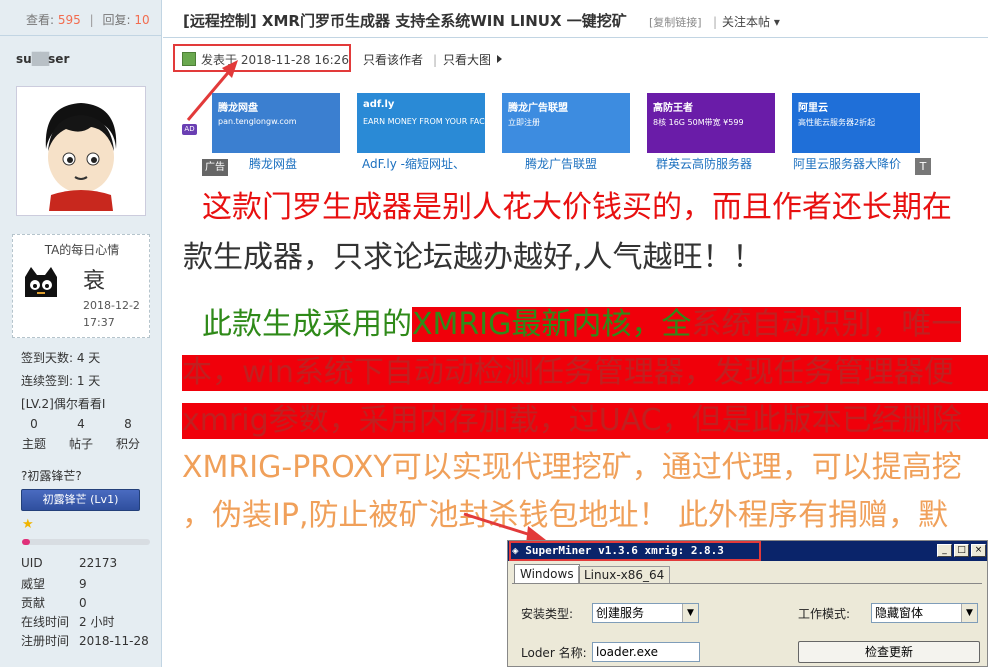 Image resolution: width=988 pixels, height=667 pixels. What do you see at coordinates (28, 524) in the screenshot?
I see `star-icon: ★` at bounding box center [28, 524].